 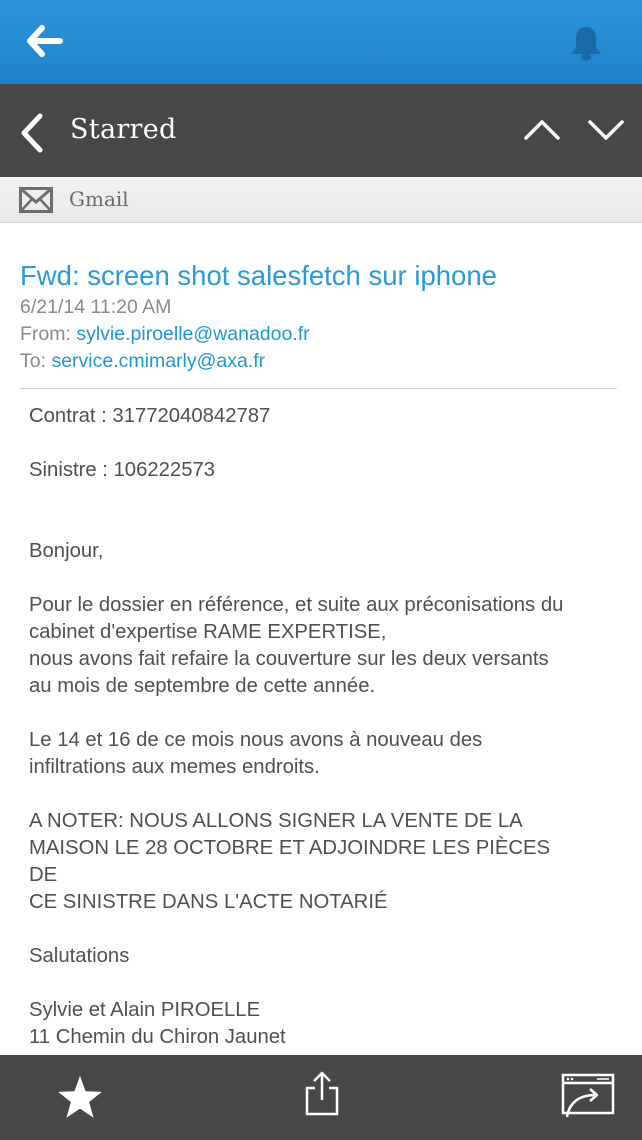 I want to click on header-divider, so click(x=318, y=388).